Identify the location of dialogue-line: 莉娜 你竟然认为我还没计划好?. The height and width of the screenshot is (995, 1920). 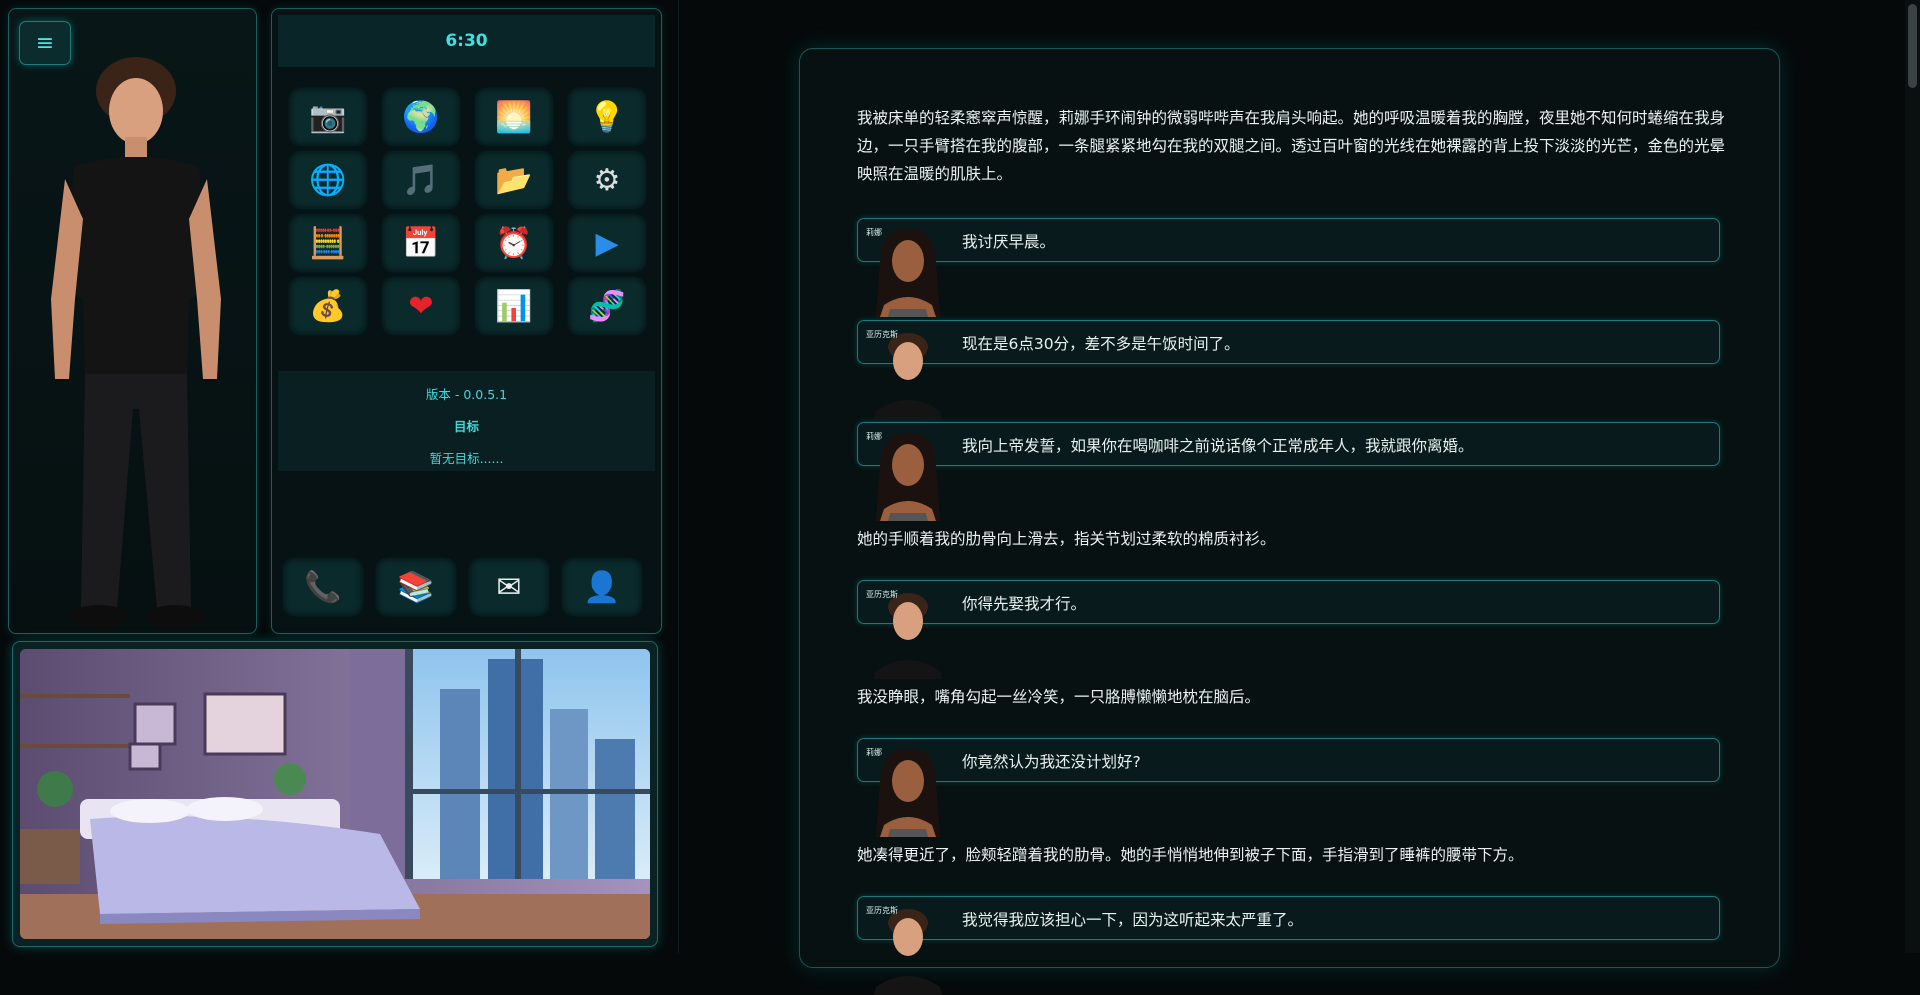
(1288, 787).